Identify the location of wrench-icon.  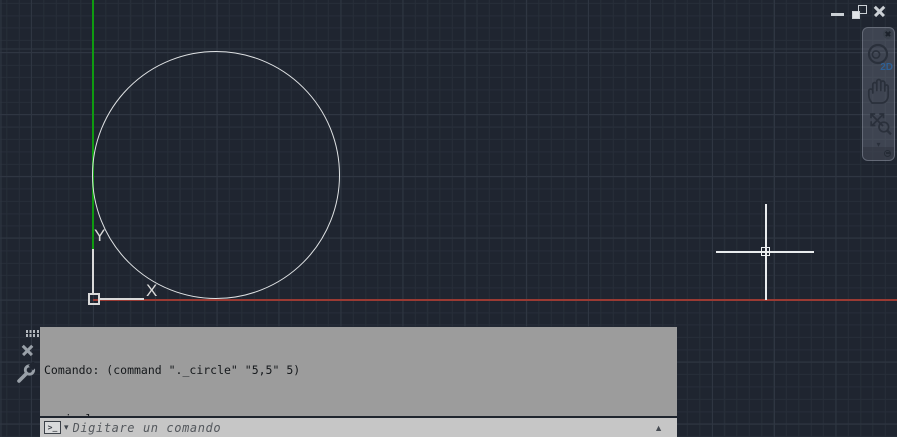
(27, 372).